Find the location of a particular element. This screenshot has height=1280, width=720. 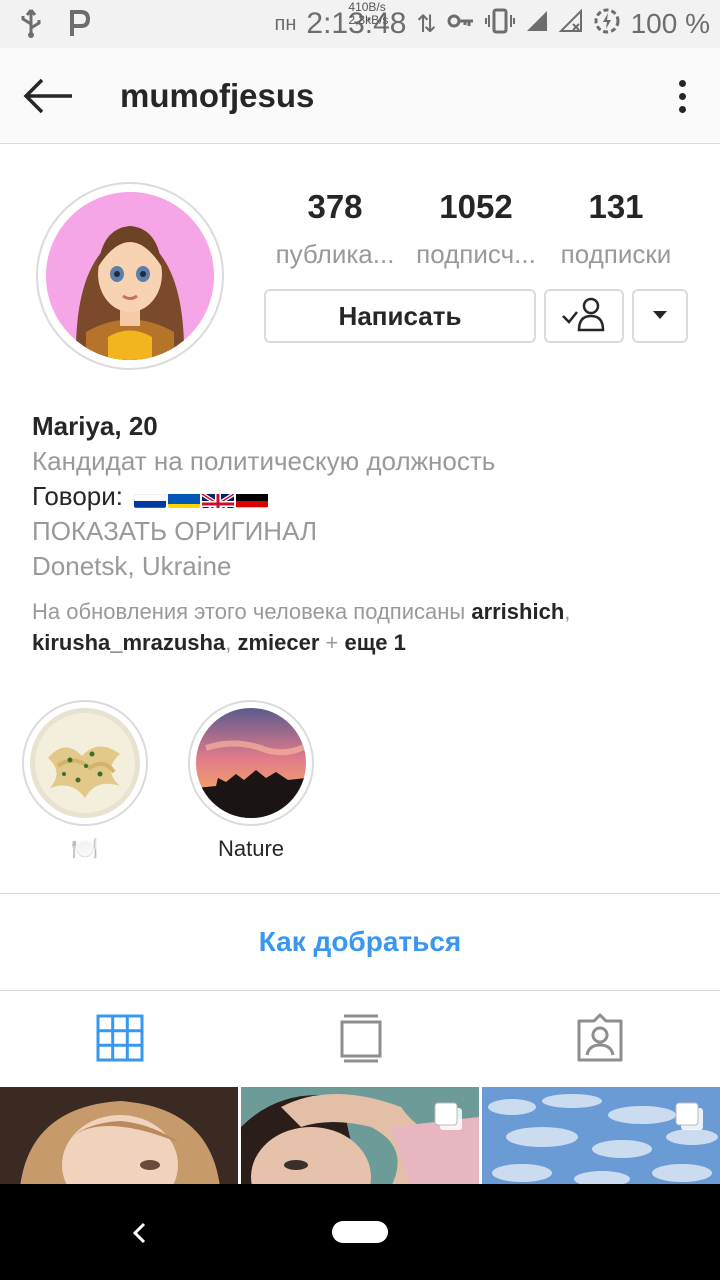

bio-name: Mariya, 20 is located at coordinates (95, 426).